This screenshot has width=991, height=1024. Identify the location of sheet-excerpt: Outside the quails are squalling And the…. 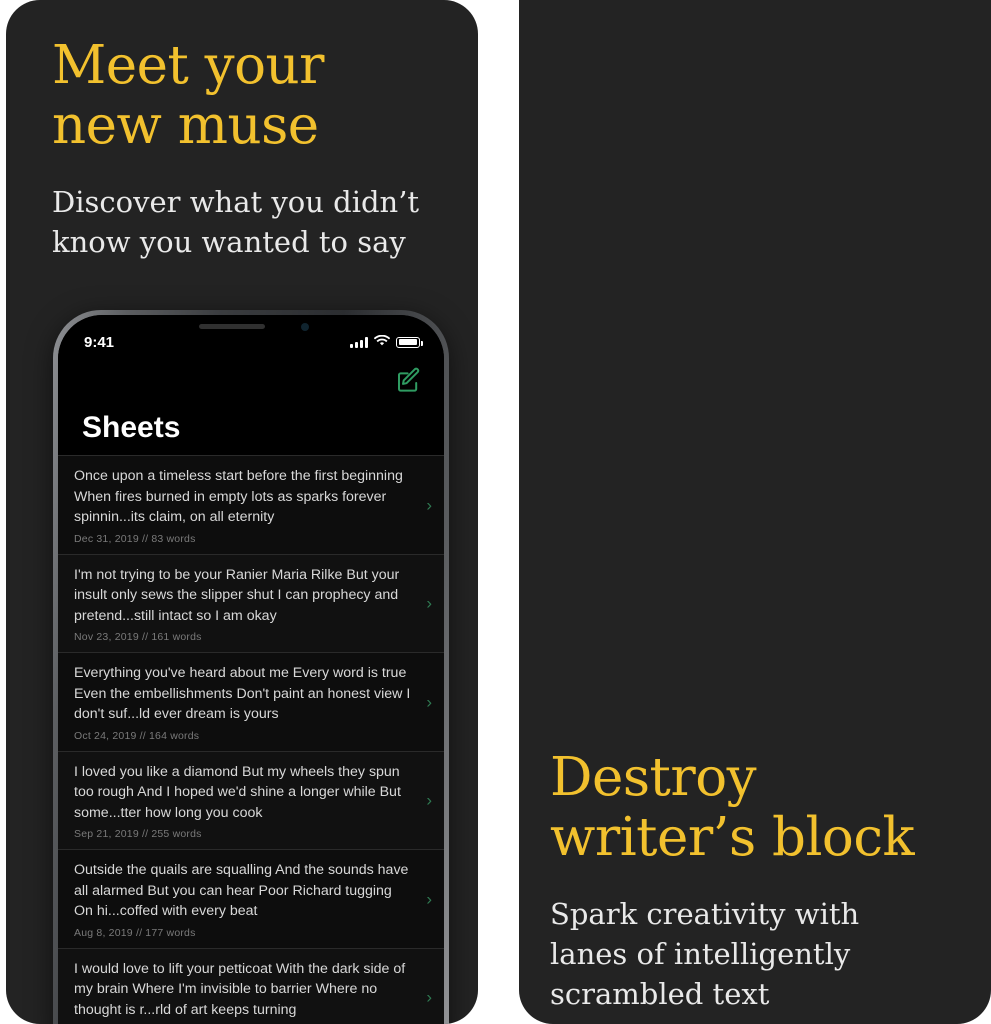
(241, 890).